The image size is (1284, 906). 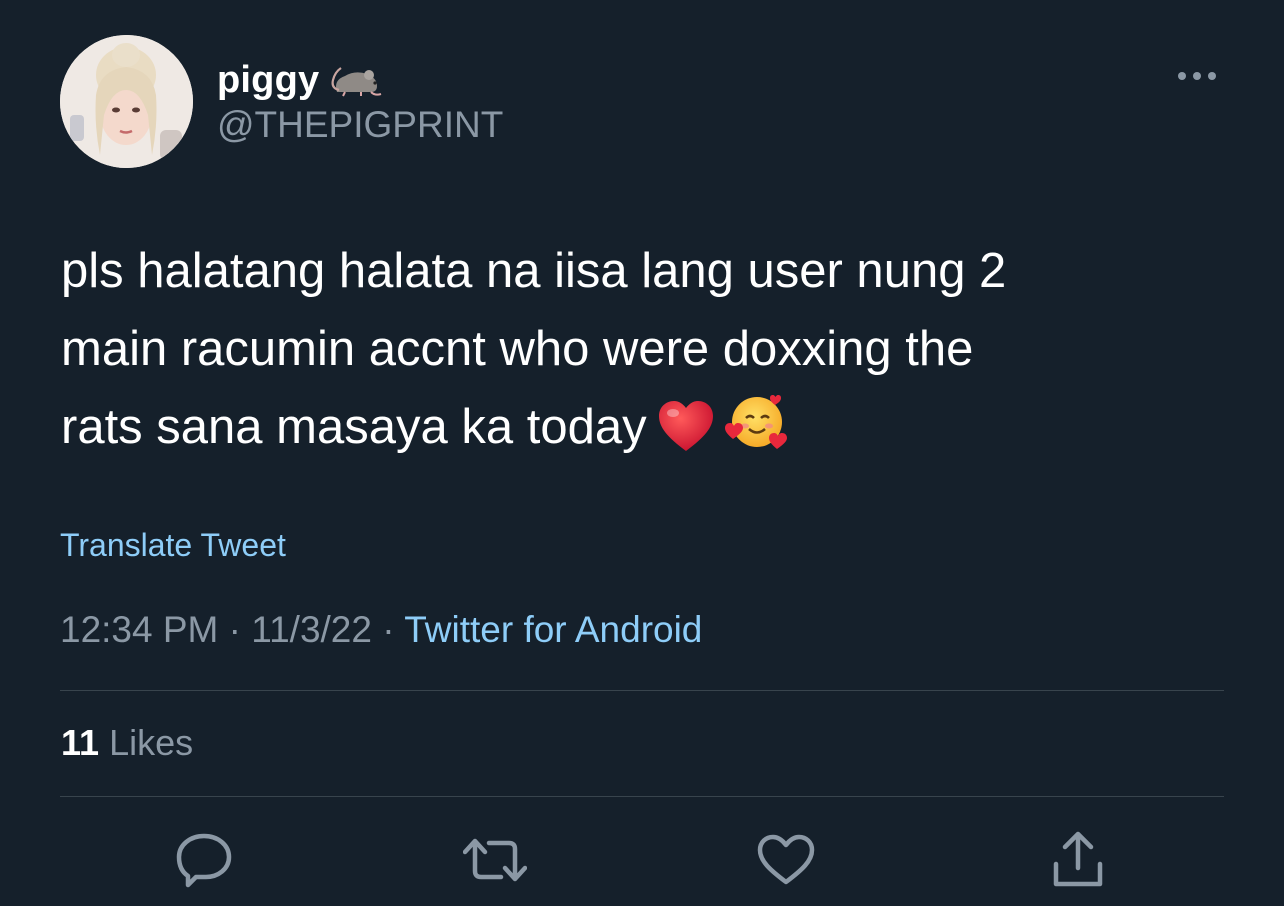 I want to click on share-icon, so click(x=1078, y=859).